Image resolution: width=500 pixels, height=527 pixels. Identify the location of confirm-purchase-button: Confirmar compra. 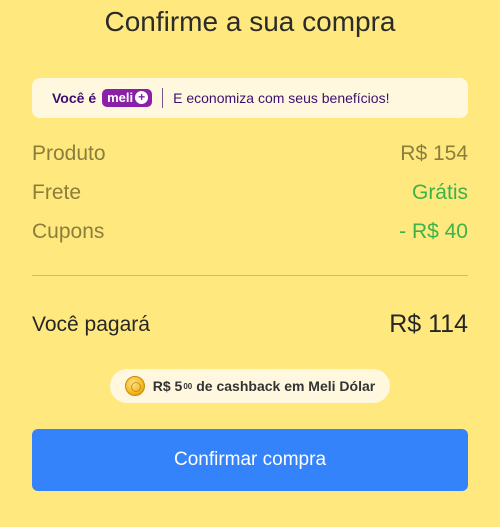
(250, 460).